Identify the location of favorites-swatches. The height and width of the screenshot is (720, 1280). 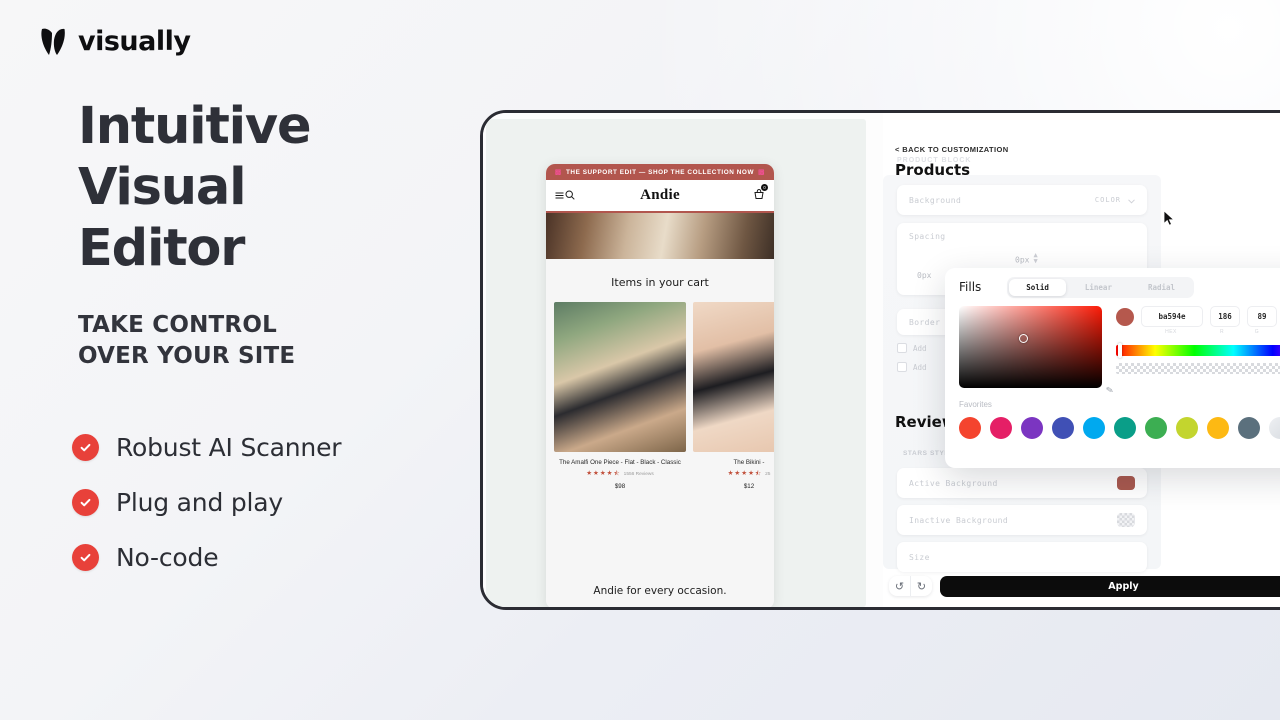
(1119, 428).